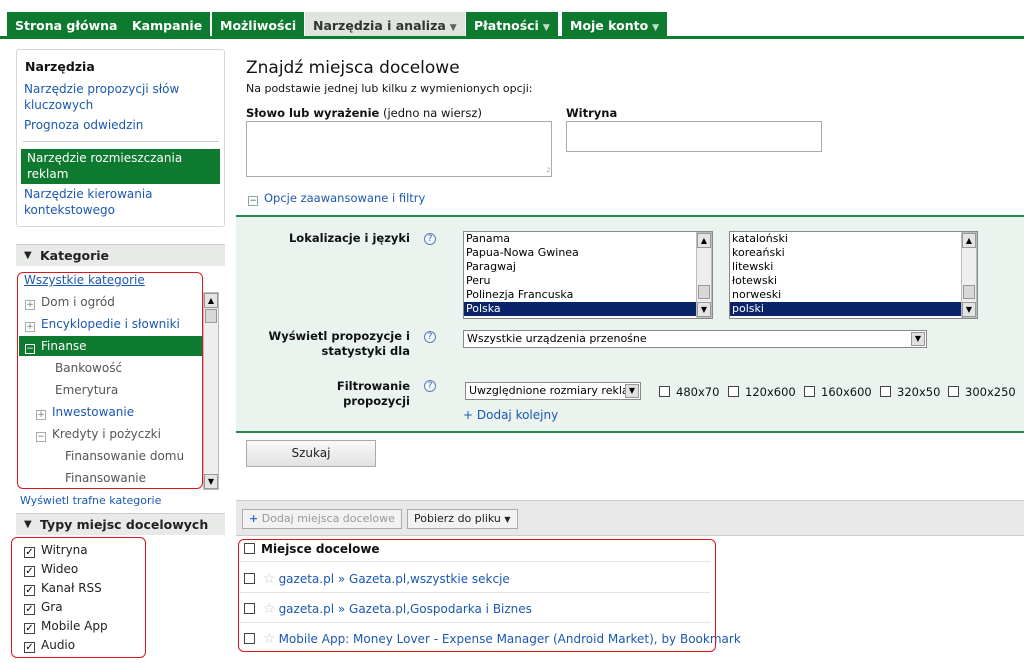 Image resolution: width=1024 pixels, height=663 pixels. Describe the element at coordinates (365, 351) in the screenshot. I see `show-stats-label-line: statystyki dla` at that location.